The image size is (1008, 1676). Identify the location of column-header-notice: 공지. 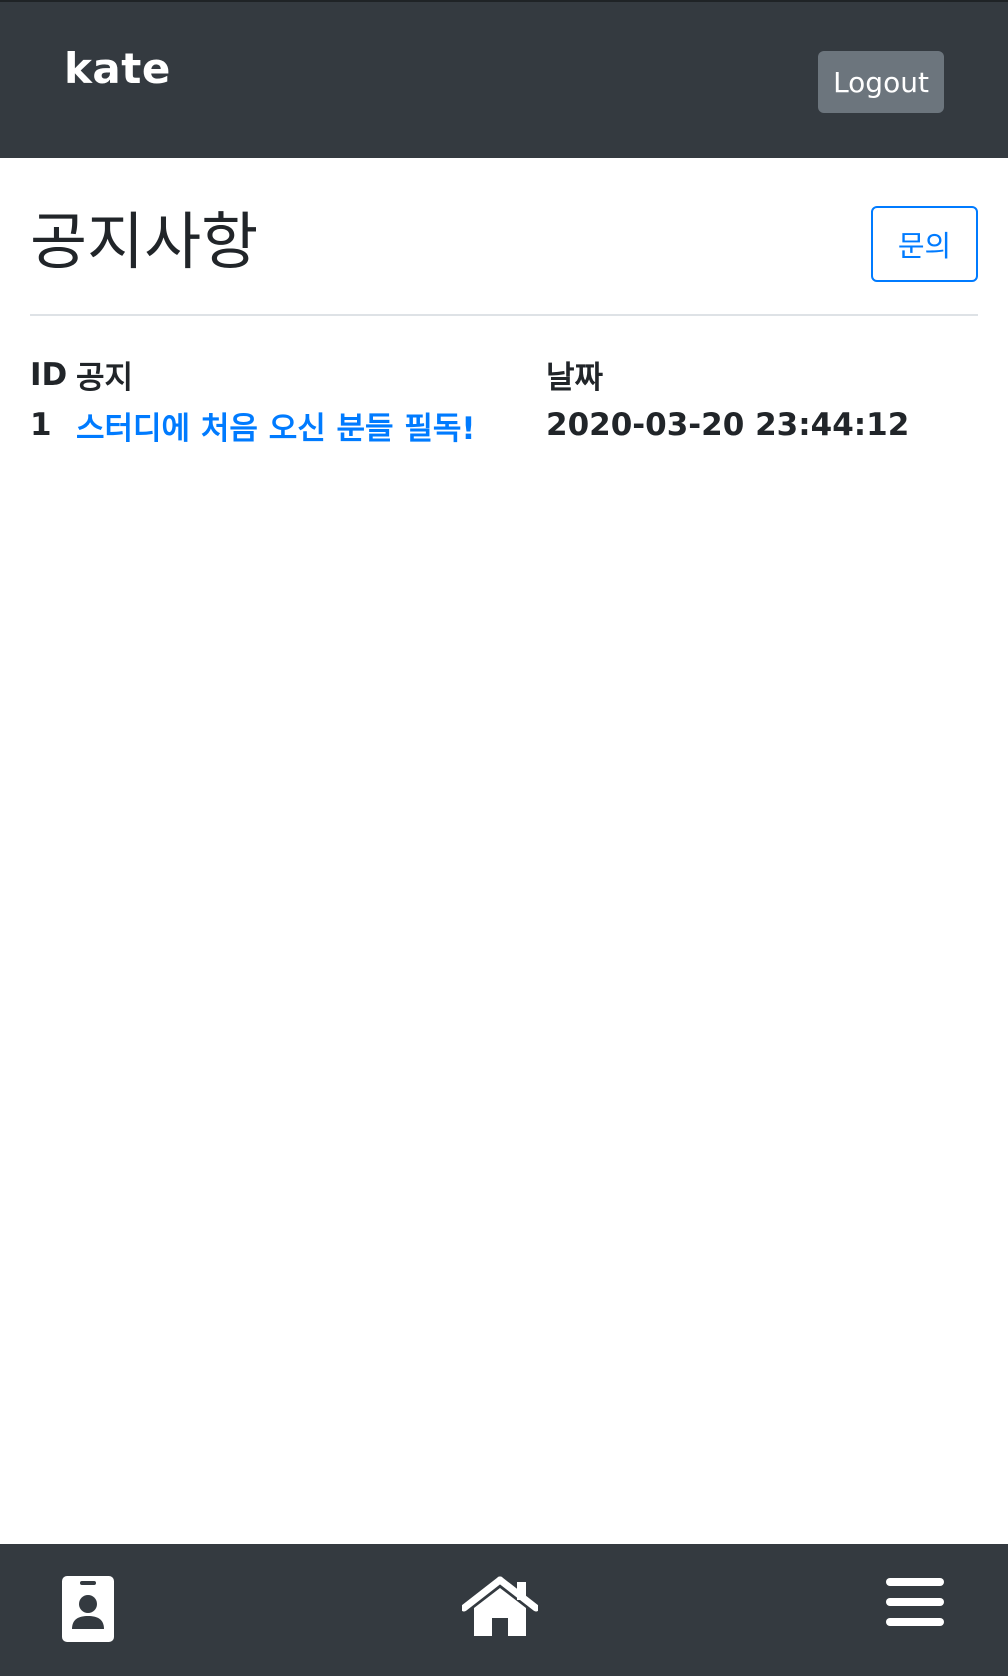
(105, 378).